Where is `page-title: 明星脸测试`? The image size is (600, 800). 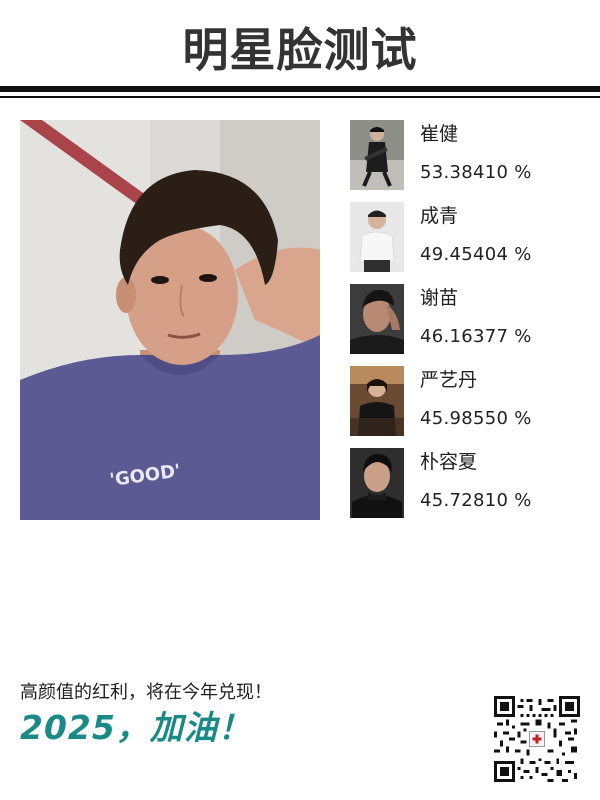 page-title: 明星脸测试 is located at coordinates (300, 50).